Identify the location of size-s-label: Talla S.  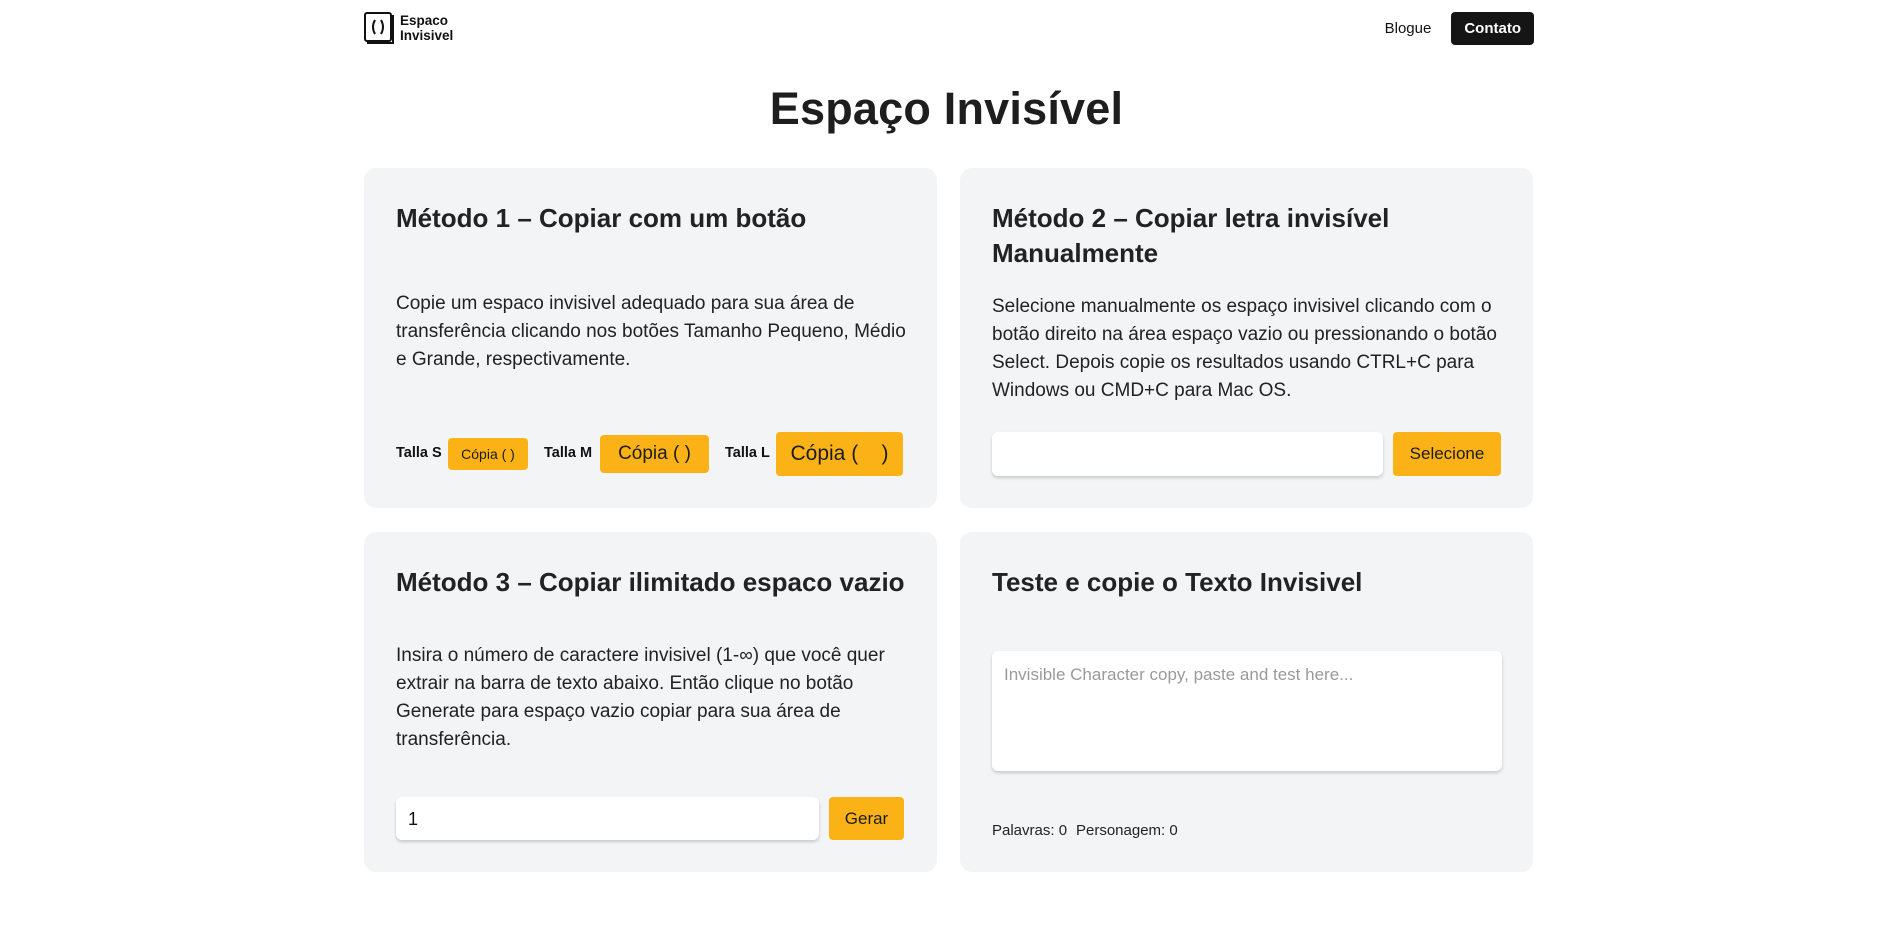
(419, 453).